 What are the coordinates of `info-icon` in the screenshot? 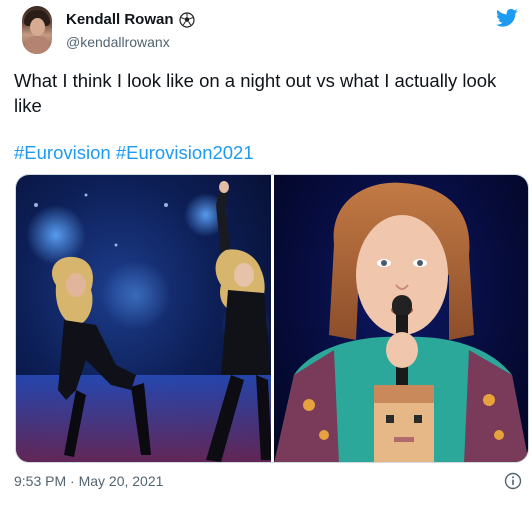 It's located at (513, 481).